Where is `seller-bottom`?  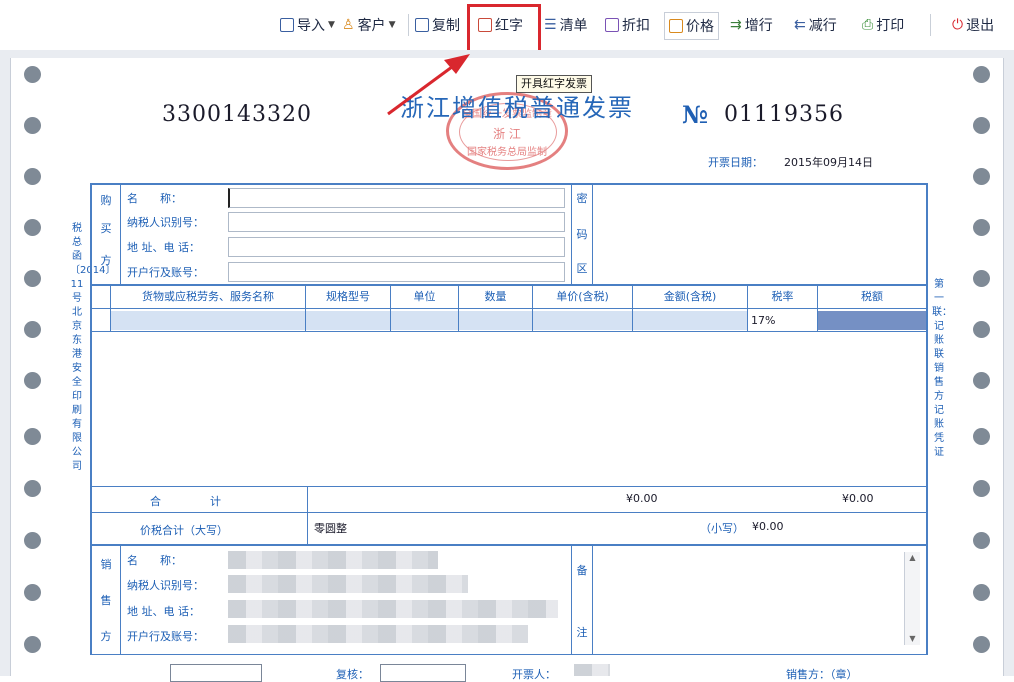 seller-bottom is located at coordinates (509, 654).